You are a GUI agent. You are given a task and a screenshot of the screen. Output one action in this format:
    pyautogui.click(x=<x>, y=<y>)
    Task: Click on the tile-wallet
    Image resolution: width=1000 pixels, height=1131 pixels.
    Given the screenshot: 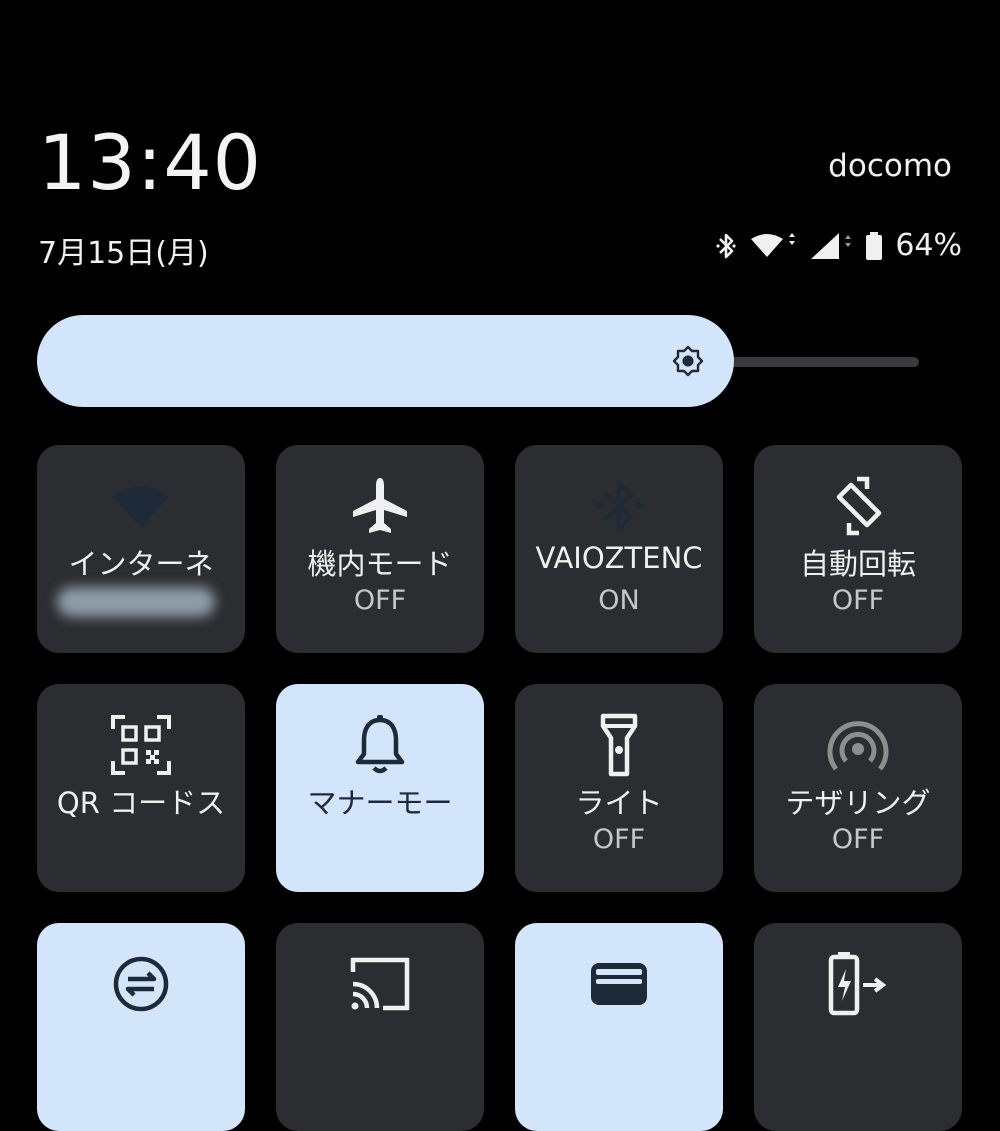 What is the action you would take?
    pyautogui.click(x=619, y=1027)
    